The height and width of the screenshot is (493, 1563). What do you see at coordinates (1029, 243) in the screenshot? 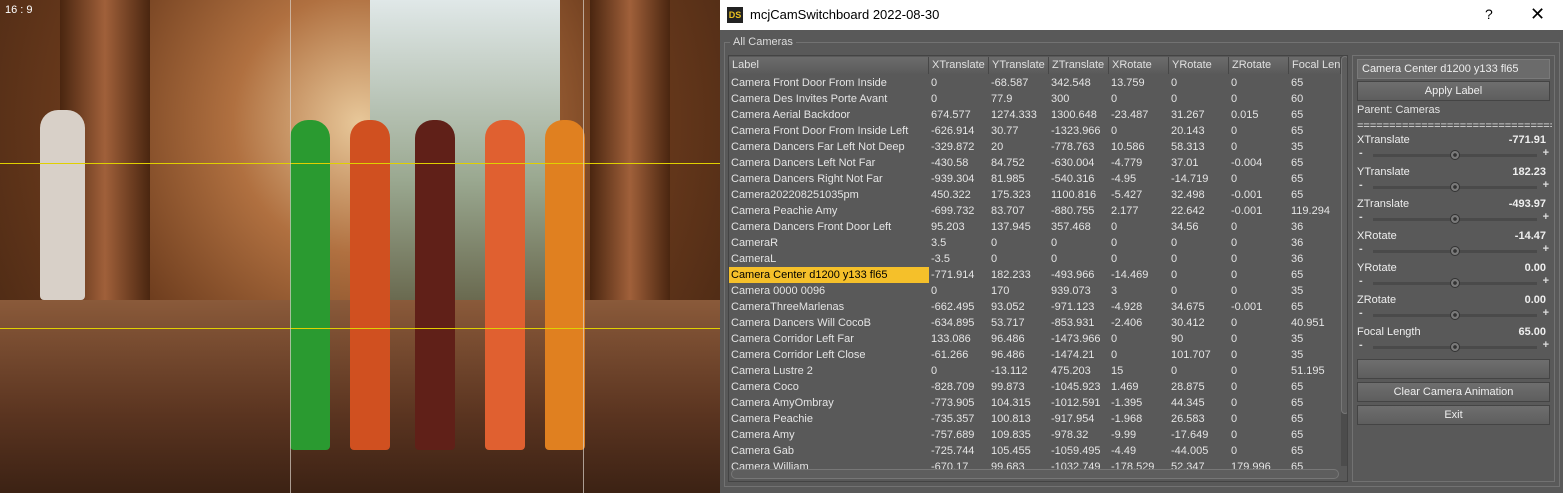
I see `table-row: CameraR 3.5 0 0 0 0 0 36` at bounding box center [1029, 243].